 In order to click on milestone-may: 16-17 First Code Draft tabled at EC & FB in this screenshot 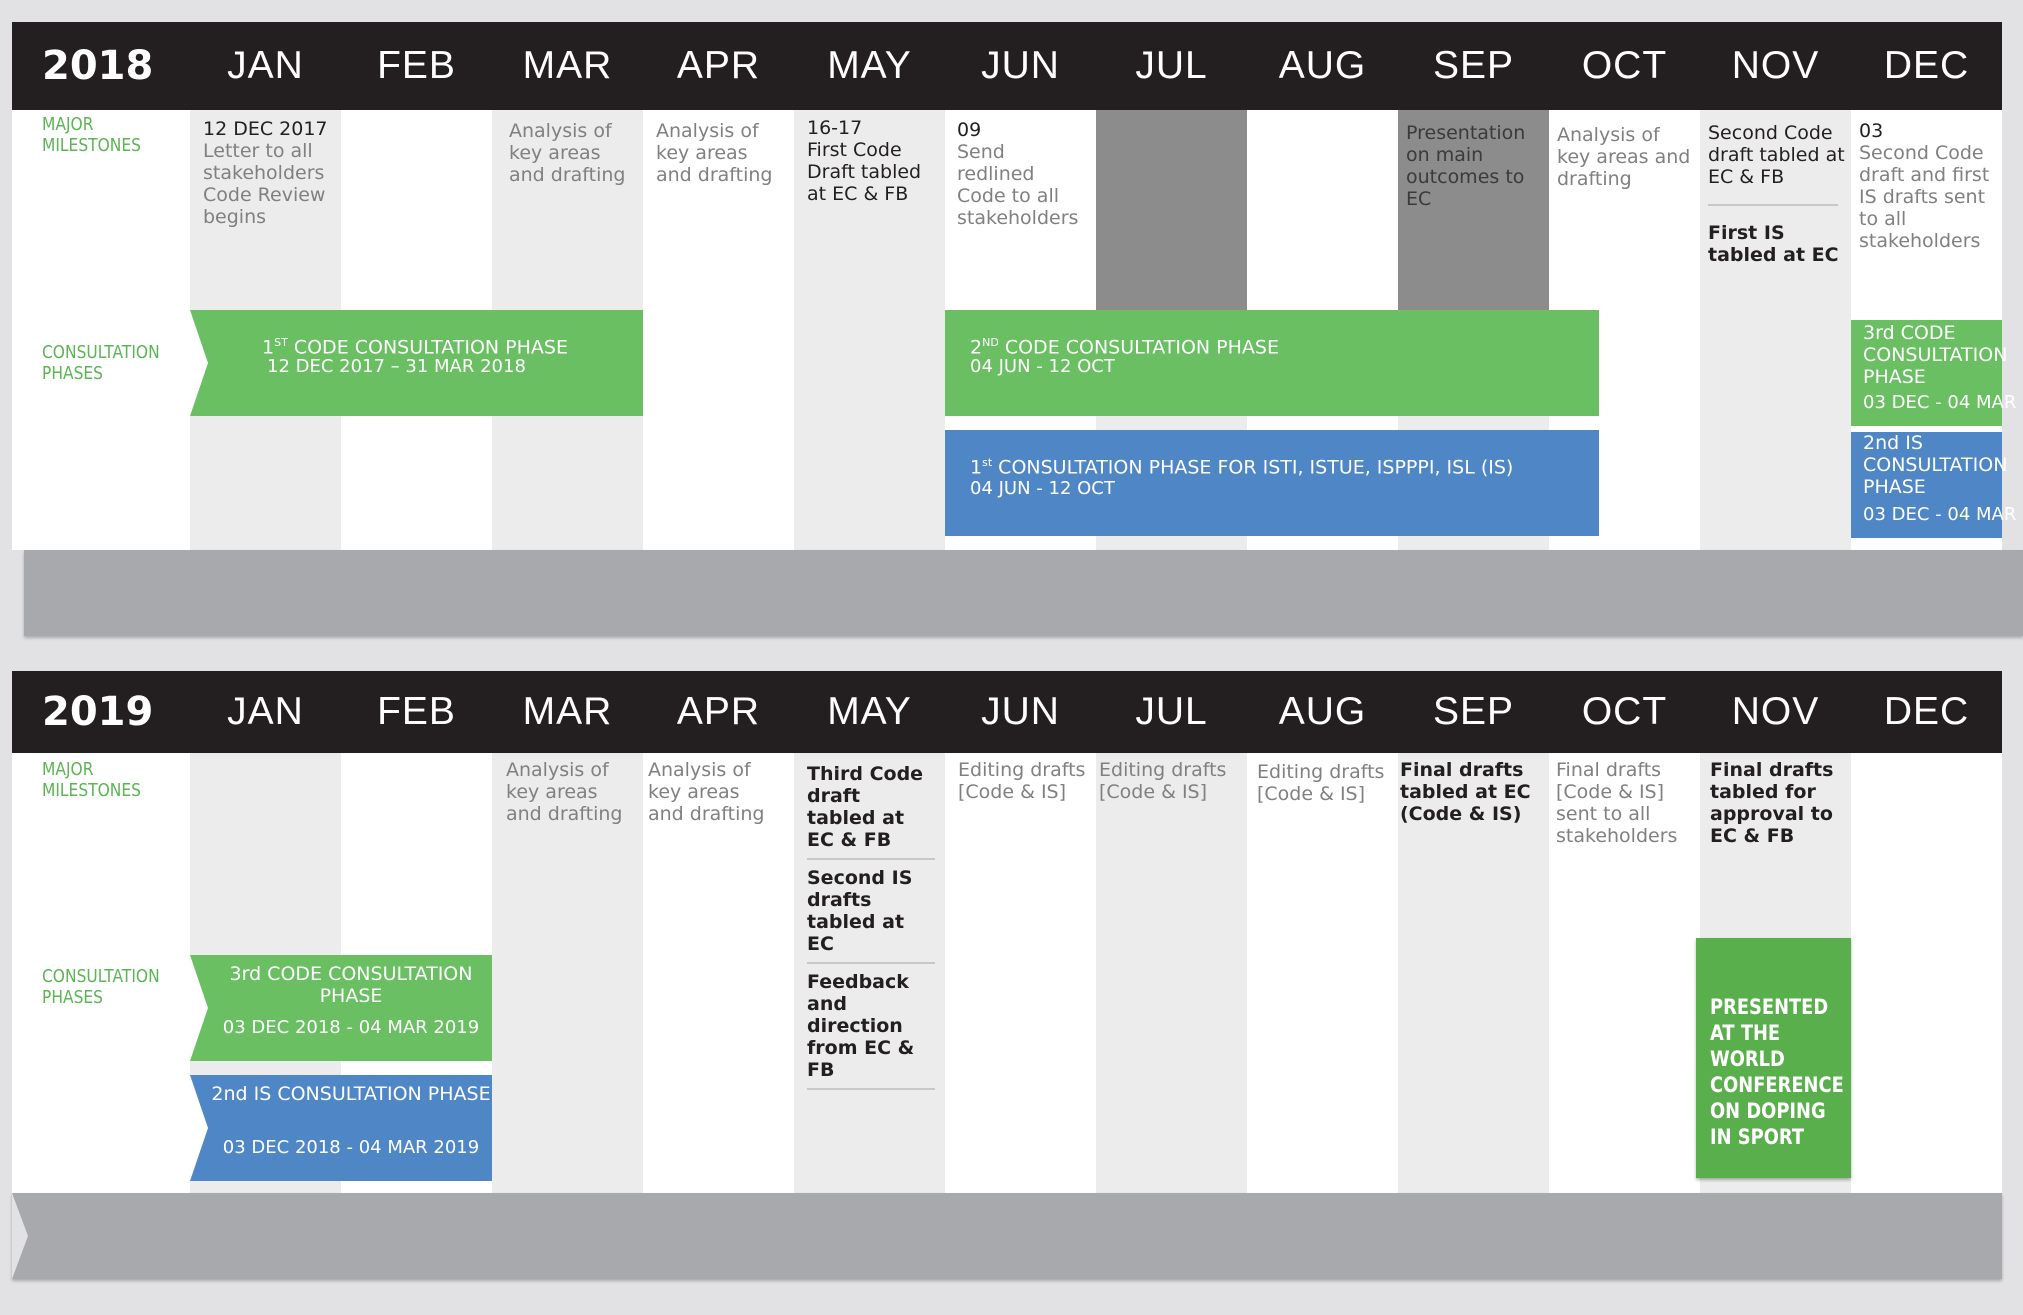, I will do `click(864, 161)`.